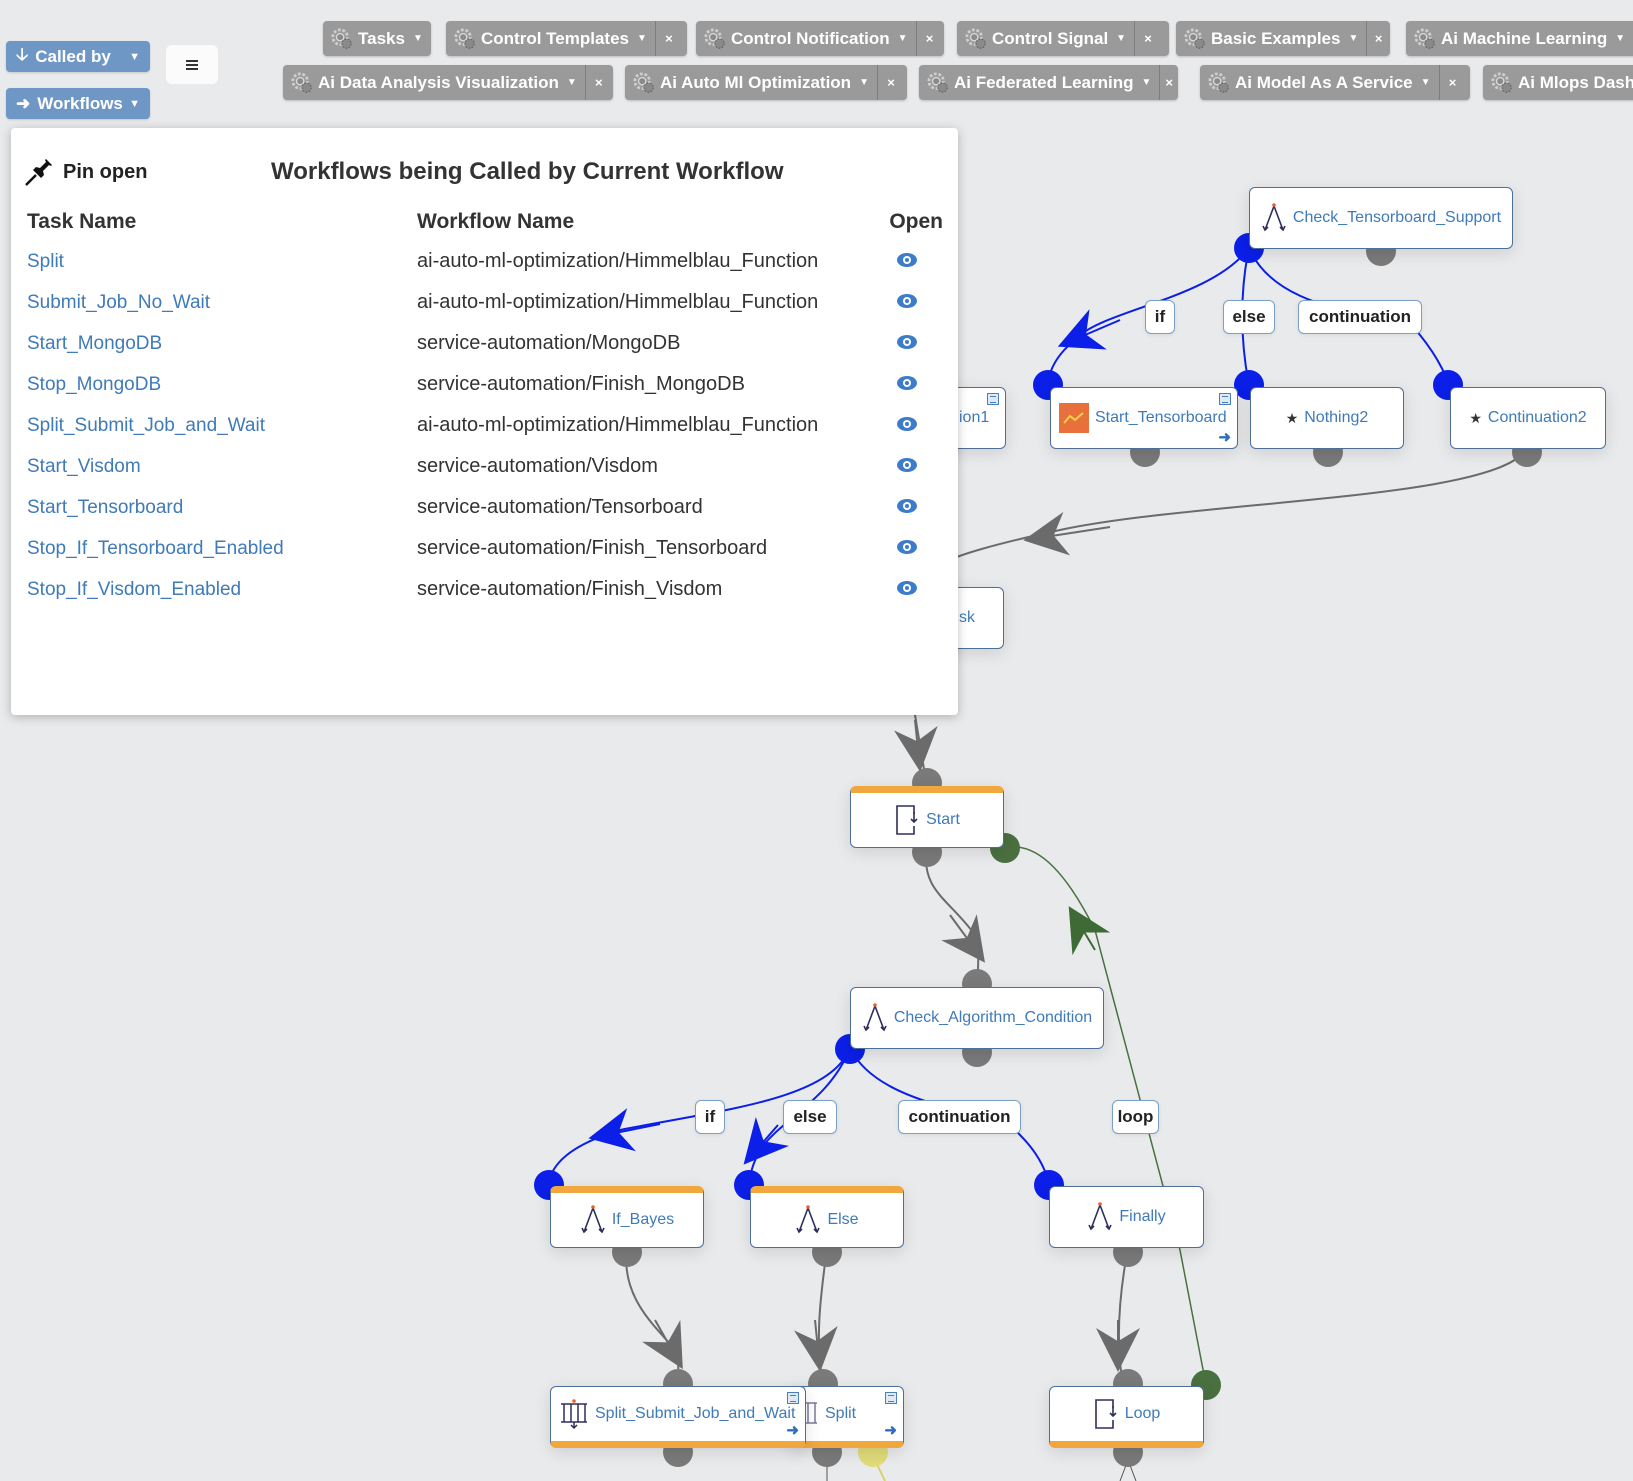 The height and width of the screenshot is (1481, 1633). I want to click on edge-else-arrow, so click(815, 1345).